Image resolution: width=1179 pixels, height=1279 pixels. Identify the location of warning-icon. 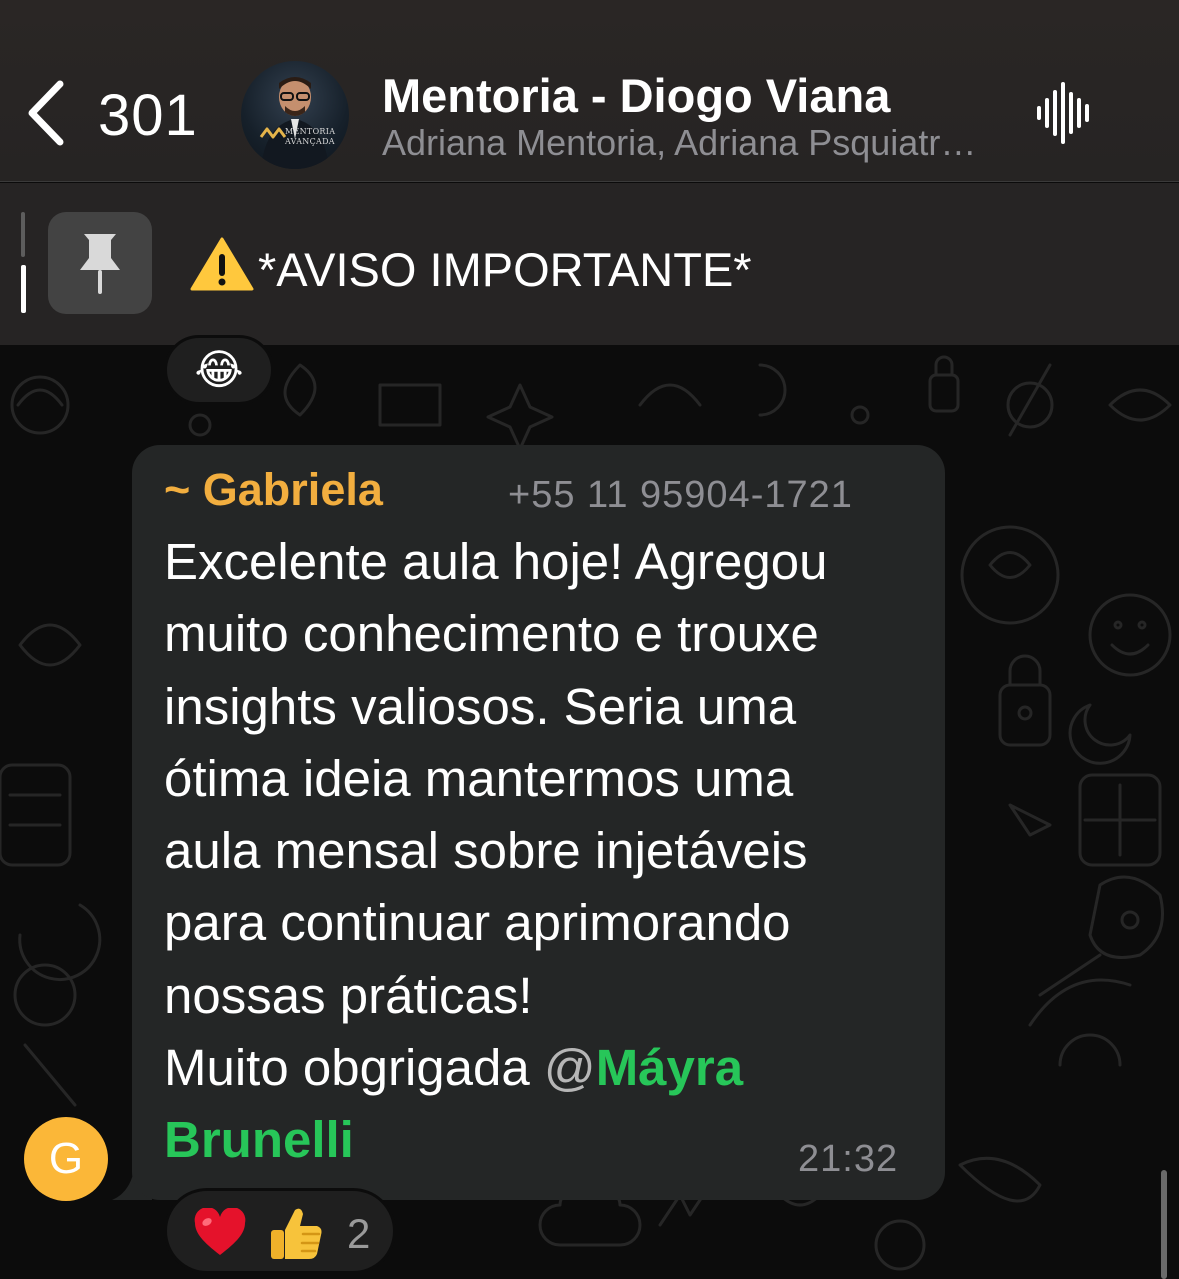
(222, 264).